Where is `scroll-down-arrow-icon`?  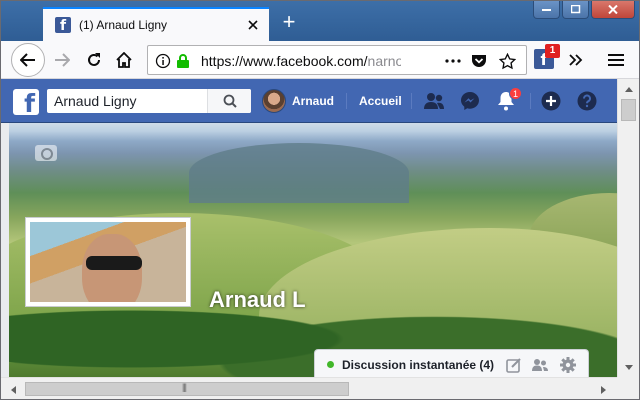
scroll-down-arrow-icon is located at coordinates (628, 367).